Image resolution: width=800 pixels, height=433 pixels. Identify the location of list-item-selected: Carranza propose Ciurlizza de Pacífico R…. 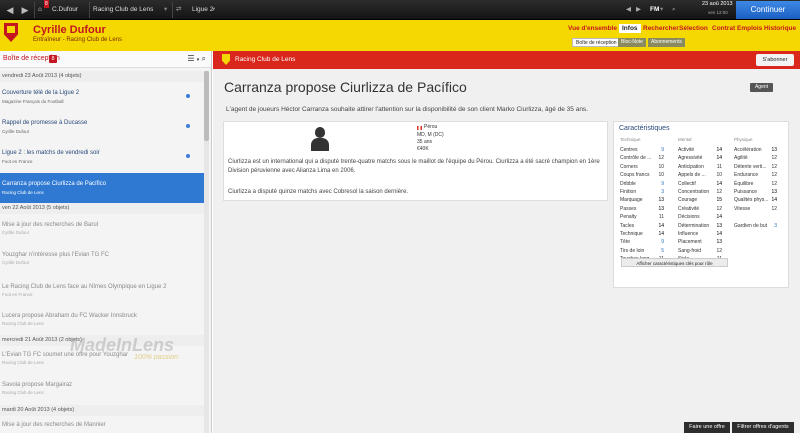
(102, 188).